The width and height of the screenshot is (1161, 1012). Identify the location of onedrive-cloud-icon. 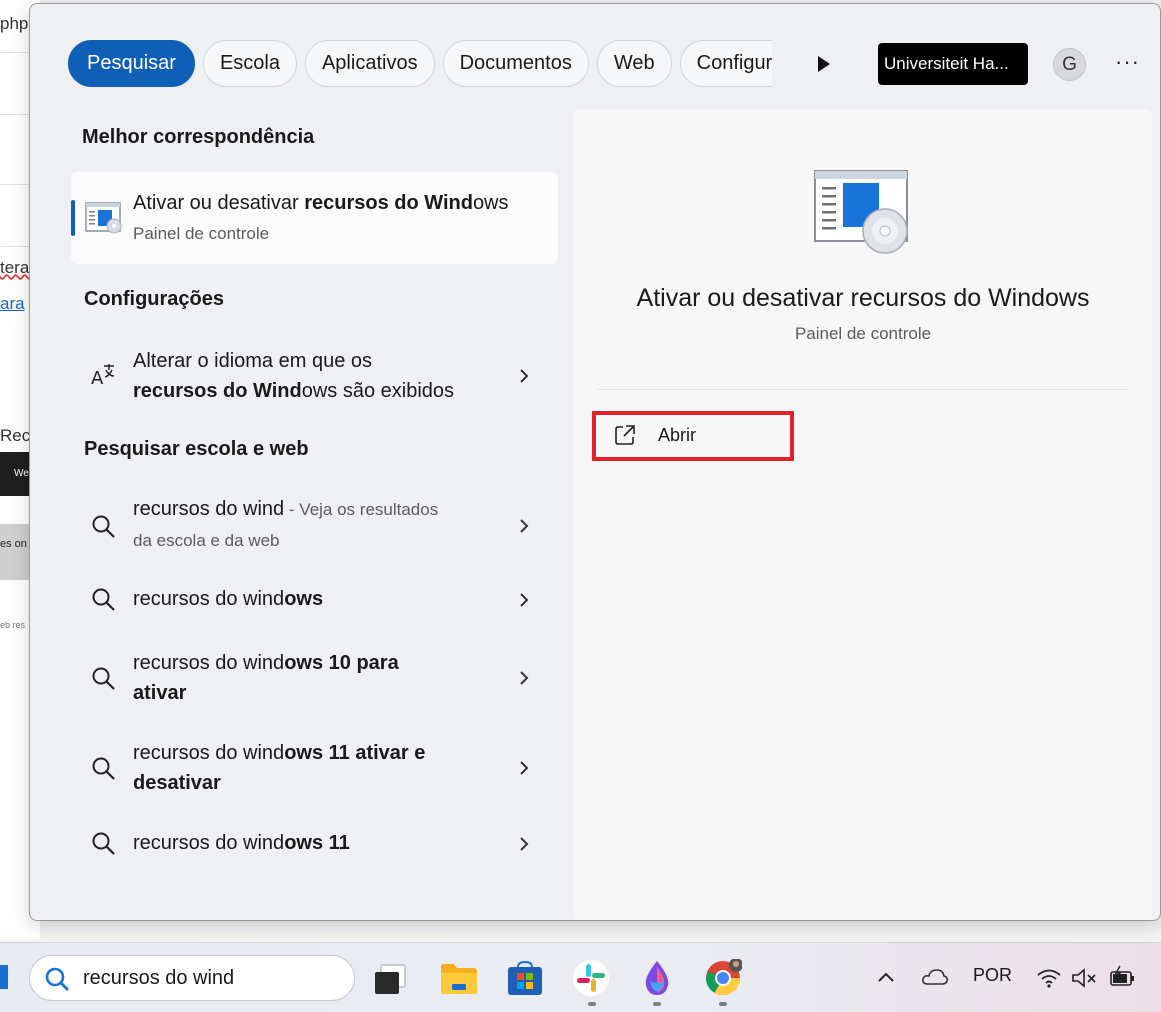
(935, 977).